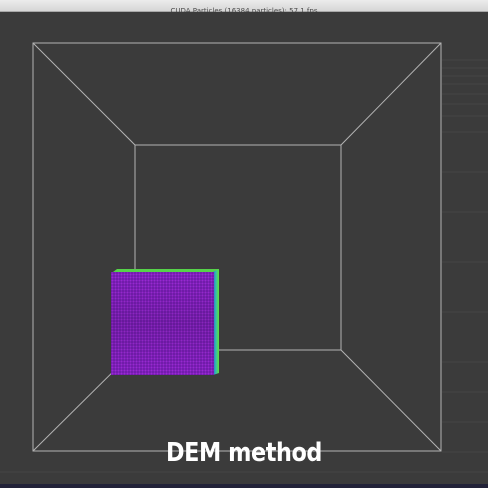 This screenshot has width=488, height=488. Describe the element at coordinates (165, 322) in the screenshot. I see `particle-block` at that location.